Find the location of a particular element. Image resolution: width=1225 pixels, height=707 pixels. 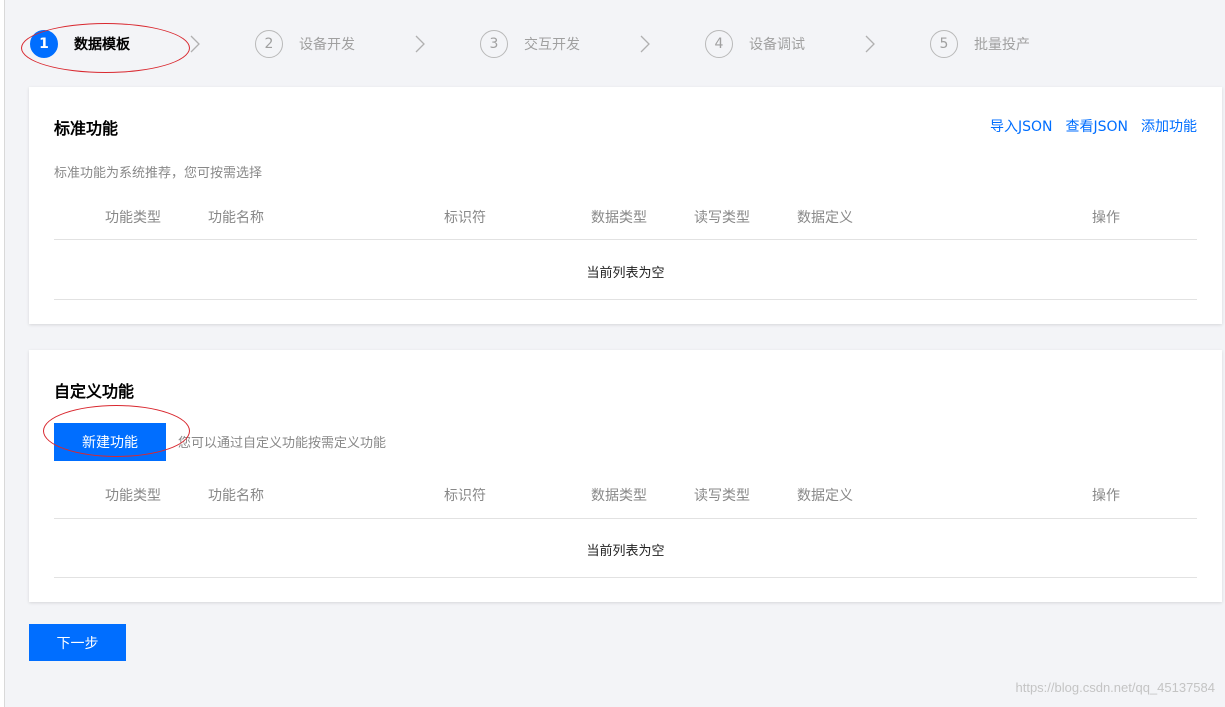

add-feature-link: 添加功能 is located at coordinates (1169, 126).